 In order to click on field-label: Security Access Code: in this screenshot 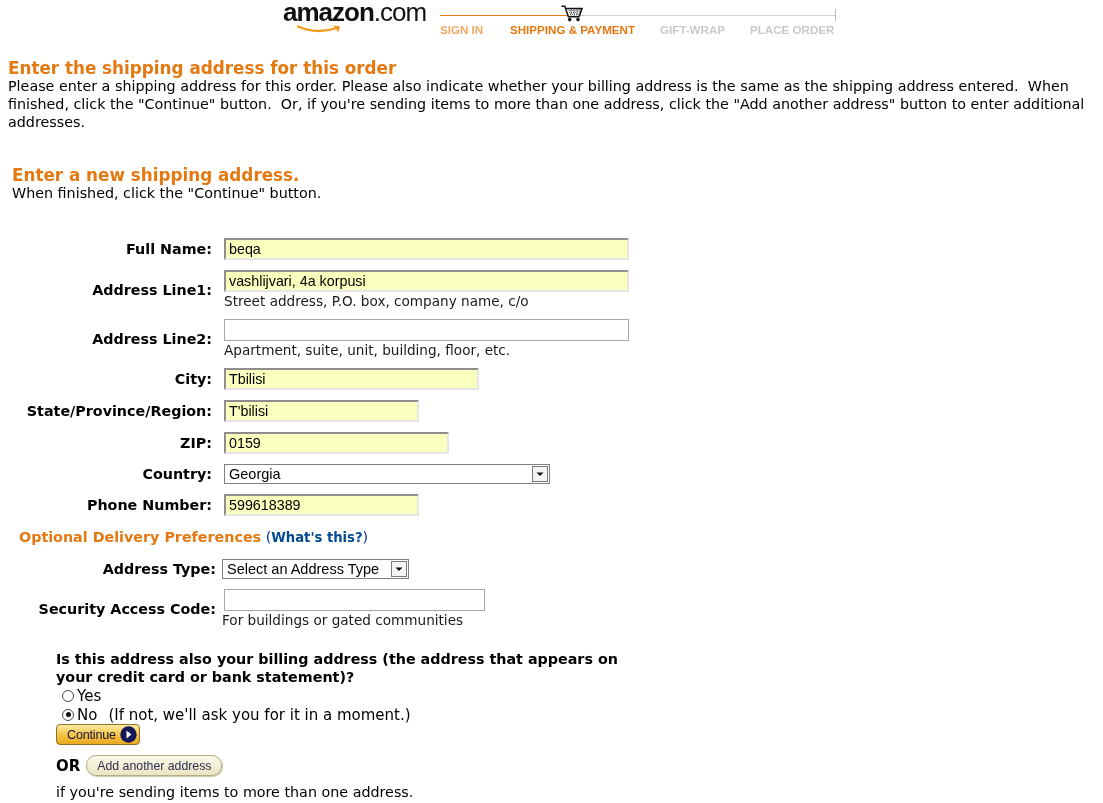, I will do `click(127, 608)`.